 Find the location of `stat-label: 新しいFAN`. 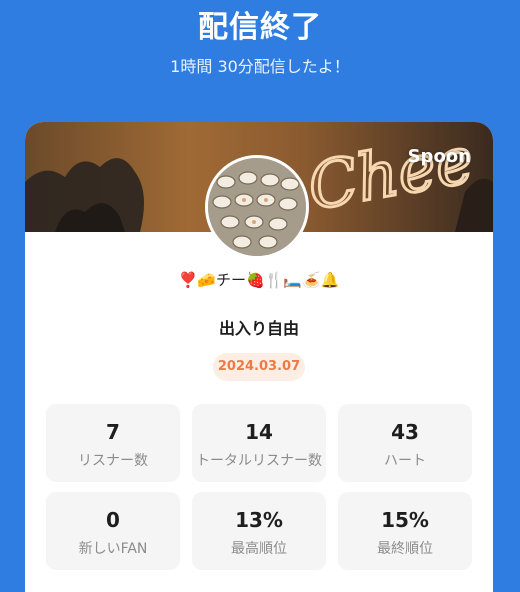

stat-label: 新しいFAN is located at coordinates (113, 549).